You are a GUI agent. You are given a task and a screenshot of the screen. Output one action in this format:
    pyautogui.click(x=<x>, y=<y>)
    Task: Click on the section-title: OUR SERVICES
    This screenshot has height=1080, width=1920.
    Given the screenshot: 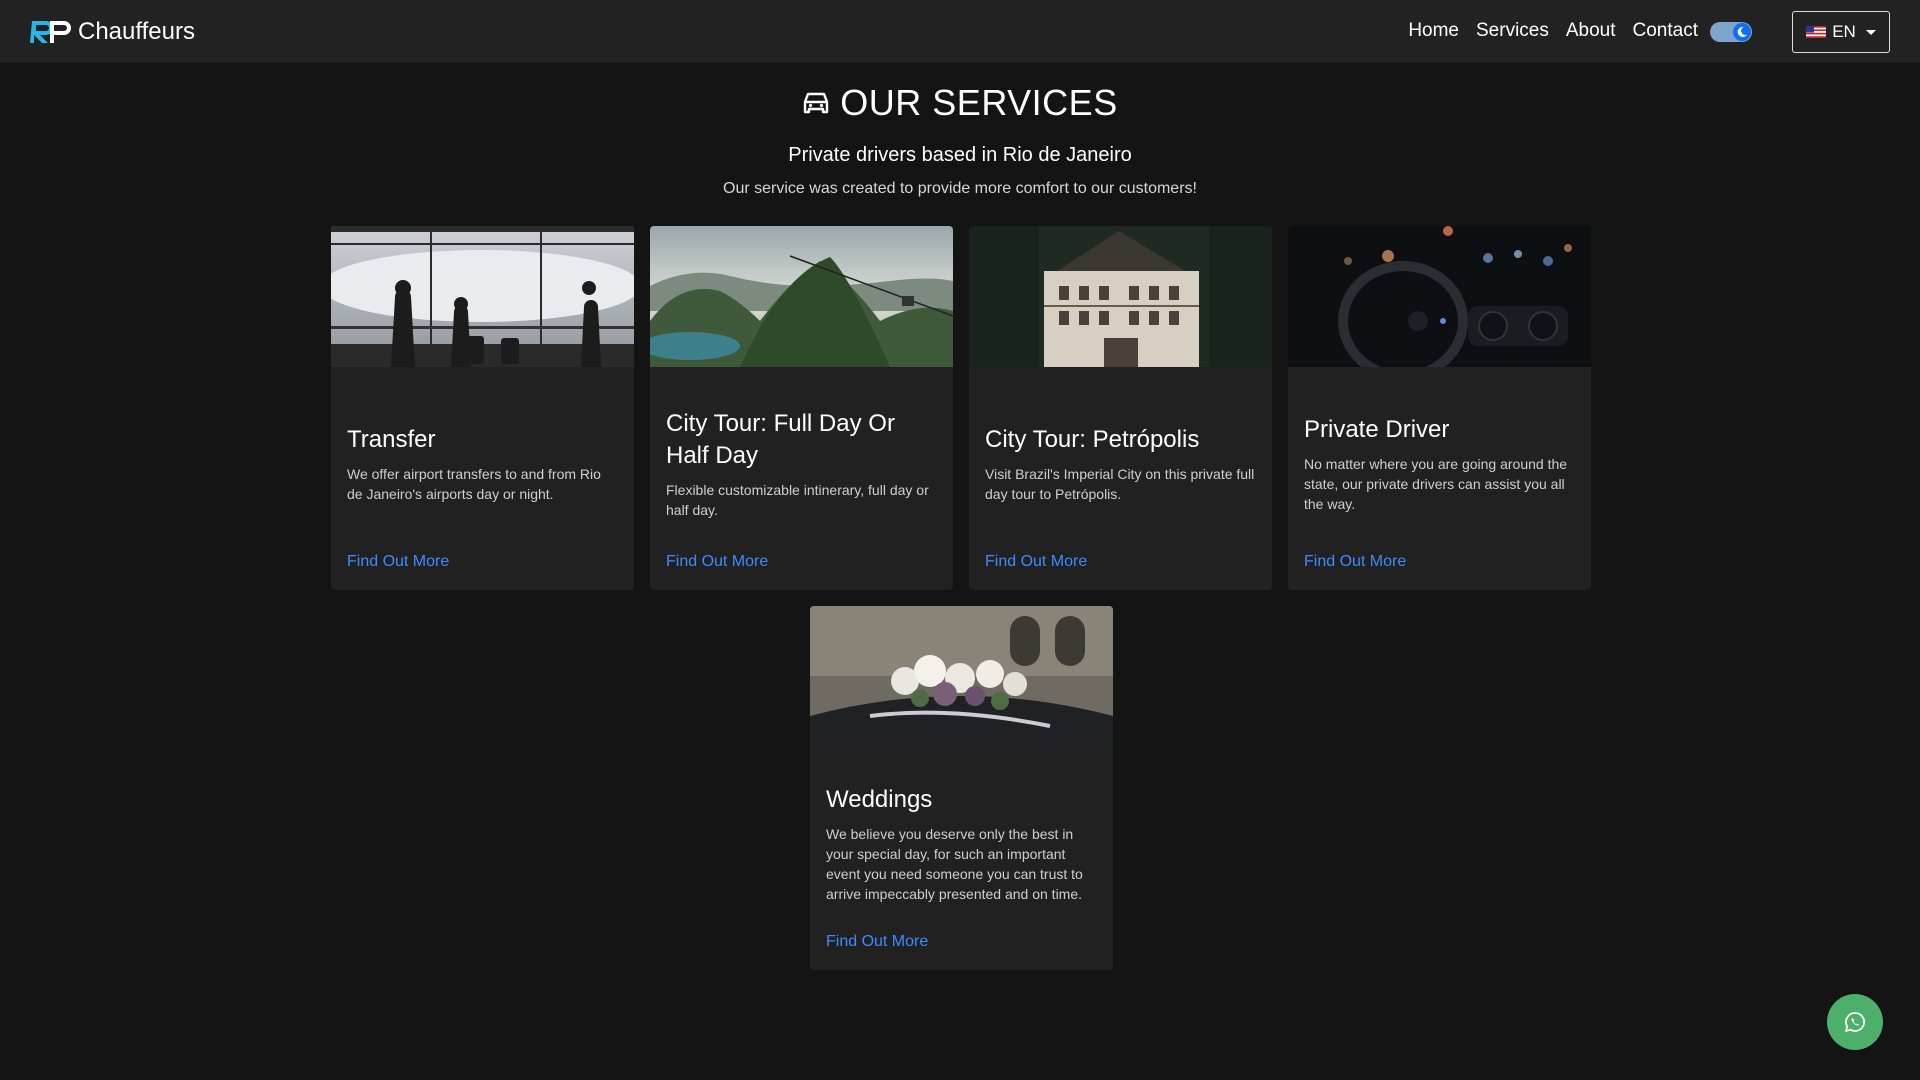 What is the action you would take?
    pyautogui.click(x=960, y=103)
    